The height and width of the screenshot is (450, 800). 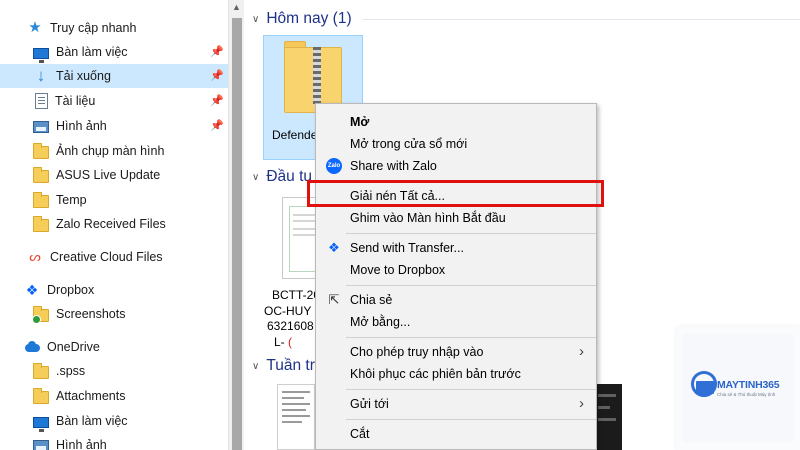 What do you see at coordinates (279, 341) in the screenshot?
I see `file-name-line: L-` at bounding box center [279, 341].